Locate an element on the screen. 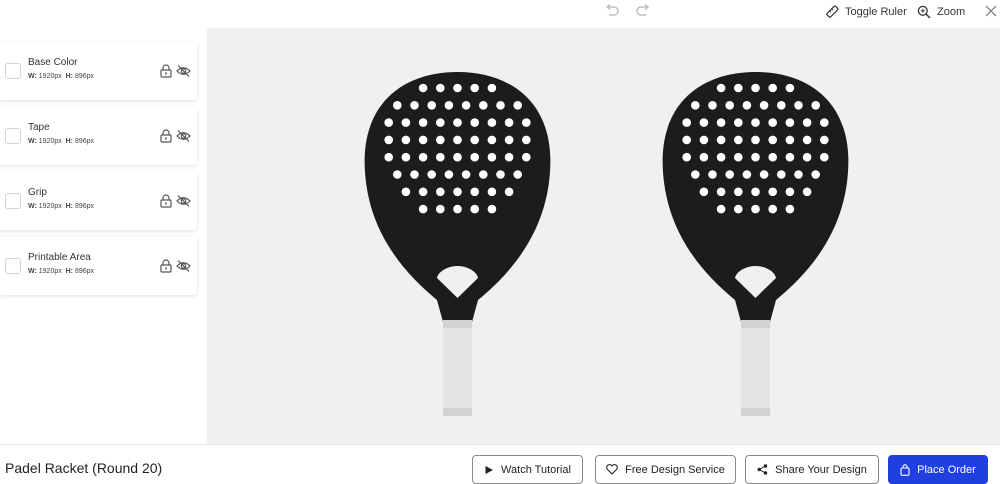 Image resolution: width=1000 pixels, height=484 pixels. share-your-design-label: Share Your Design is located at coordinates (821, 469).